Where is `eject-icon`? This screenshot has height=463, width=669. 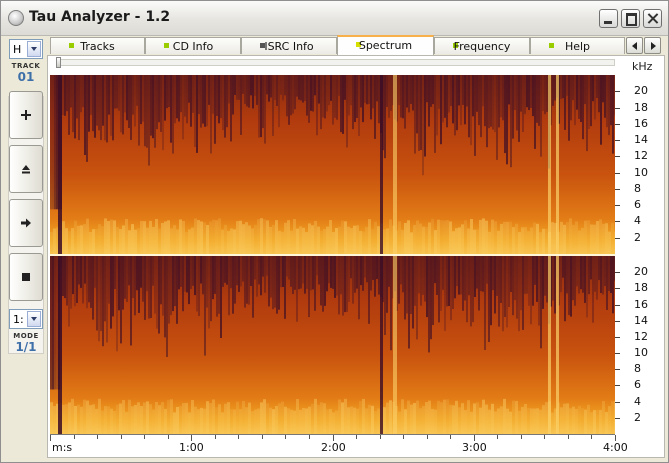
eject-icon is located at coordinates (26, 169).